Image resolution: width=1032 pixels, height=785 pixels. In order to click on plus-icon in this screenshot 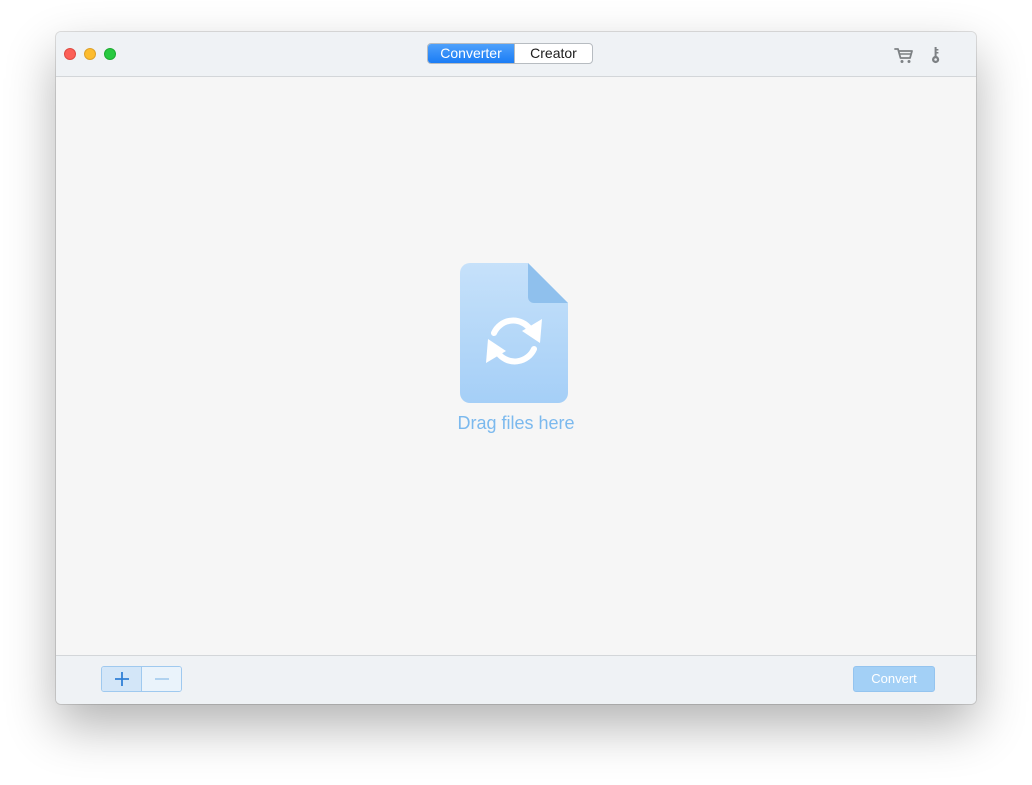, I will do `click(121, 679)`.